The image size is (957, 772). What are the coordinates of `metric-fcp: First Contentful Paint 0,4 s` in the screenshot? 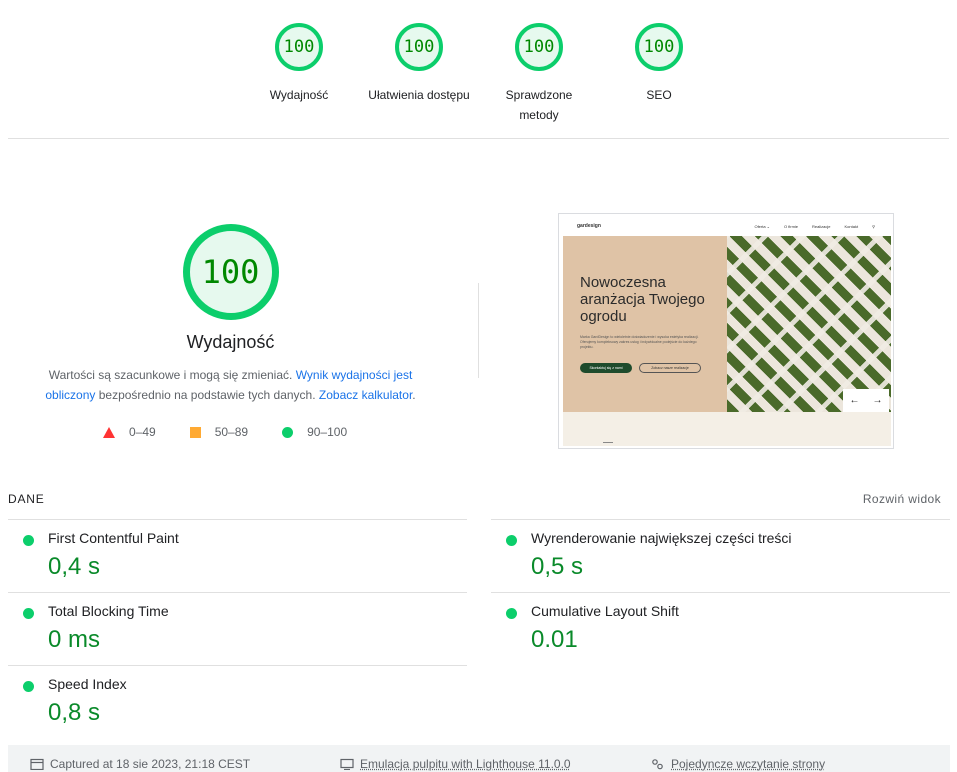 It's located at (237, 555).